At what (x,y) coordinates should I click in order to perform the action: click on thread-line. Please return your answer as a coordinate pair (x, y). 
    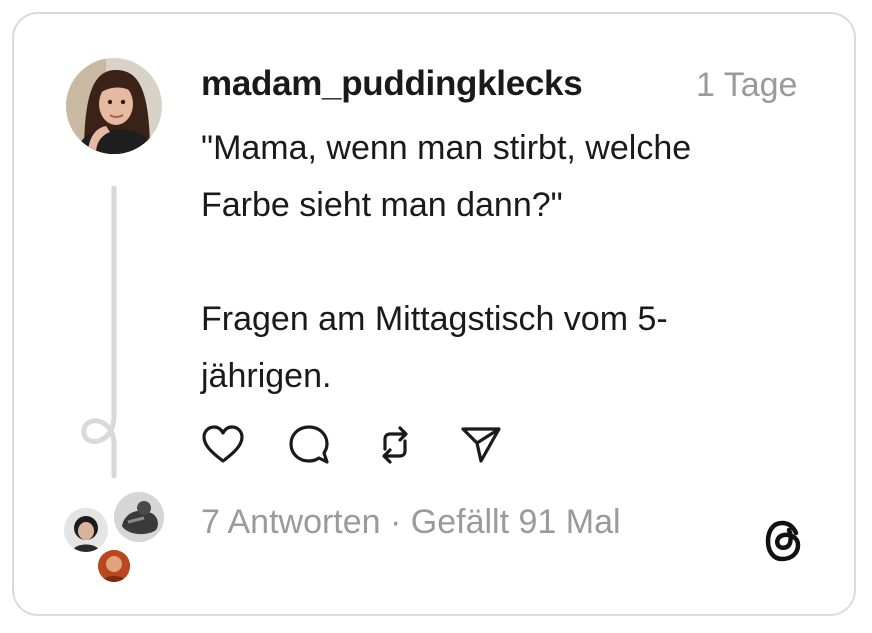
    Looking at the image, I should click on (99, 332).